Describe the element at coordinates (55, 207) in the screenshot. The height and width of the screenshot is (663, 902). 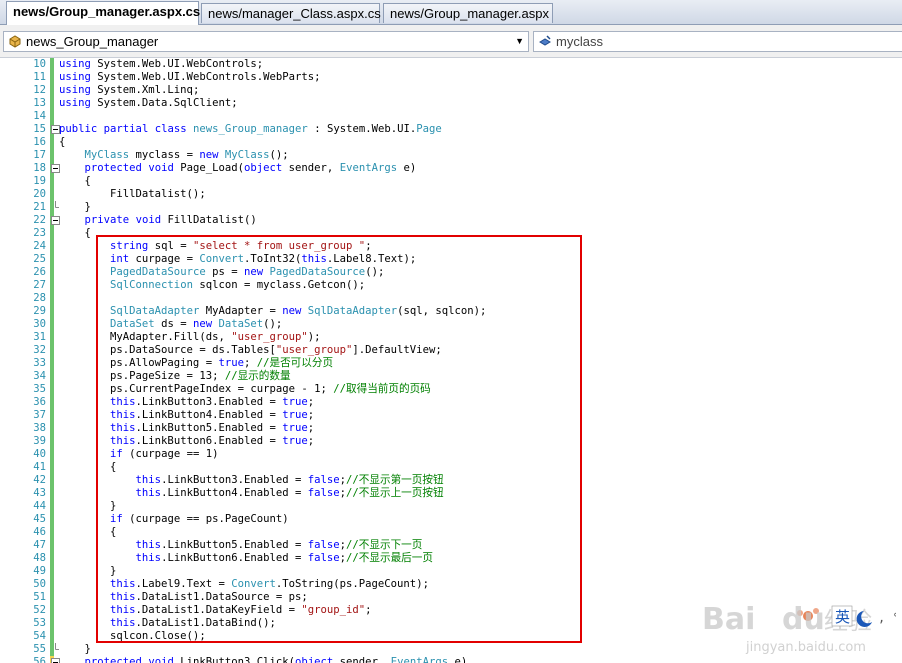
I see `outline-end-marker` at that location.